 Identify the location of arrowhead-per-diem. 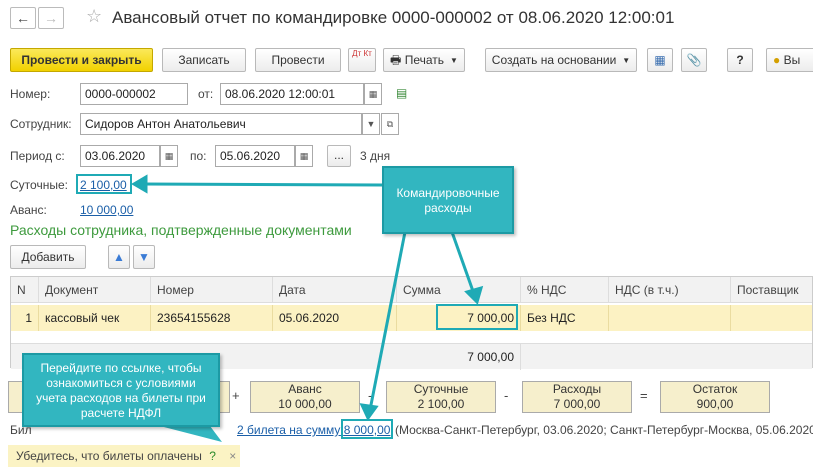
(139, 184).